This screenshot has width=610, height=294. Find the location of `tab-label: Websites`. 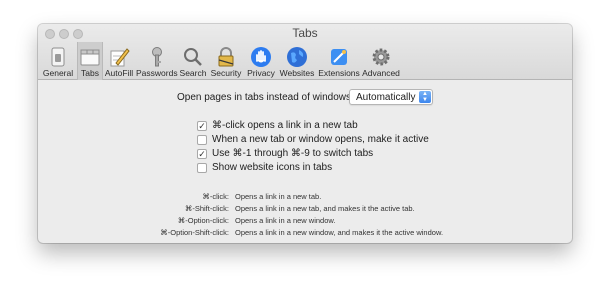

tab-label: Websites is located at coordinates (297, 73).